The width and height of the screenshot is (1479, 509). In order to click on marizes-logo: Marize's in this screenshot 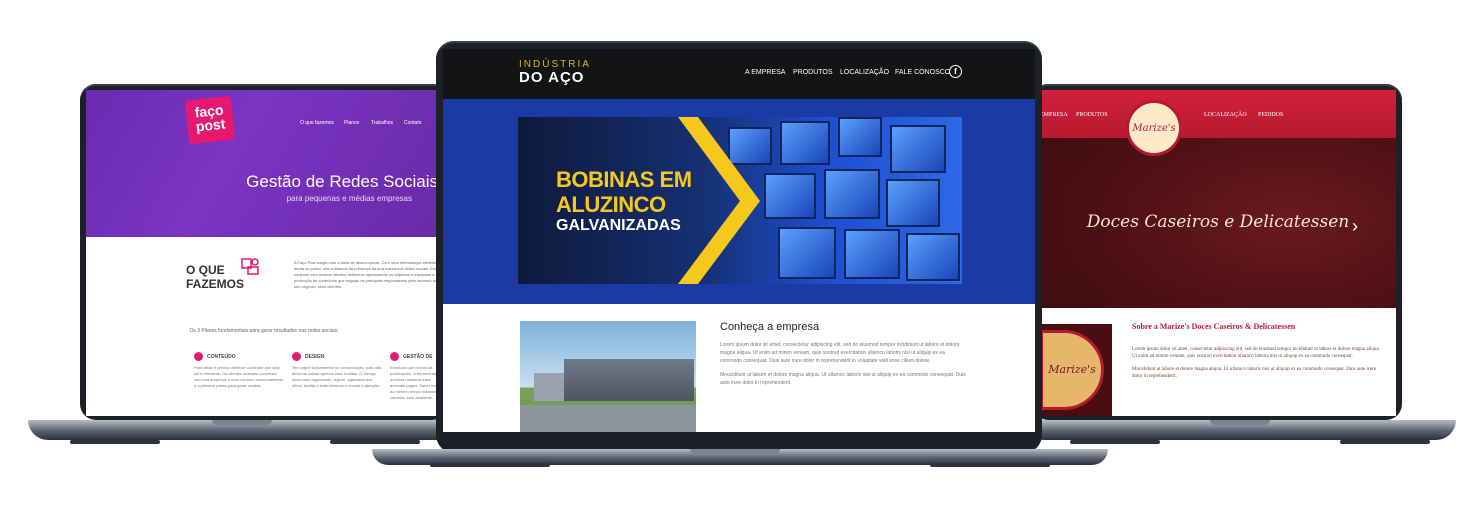, I will do `click(1154, 128)`.